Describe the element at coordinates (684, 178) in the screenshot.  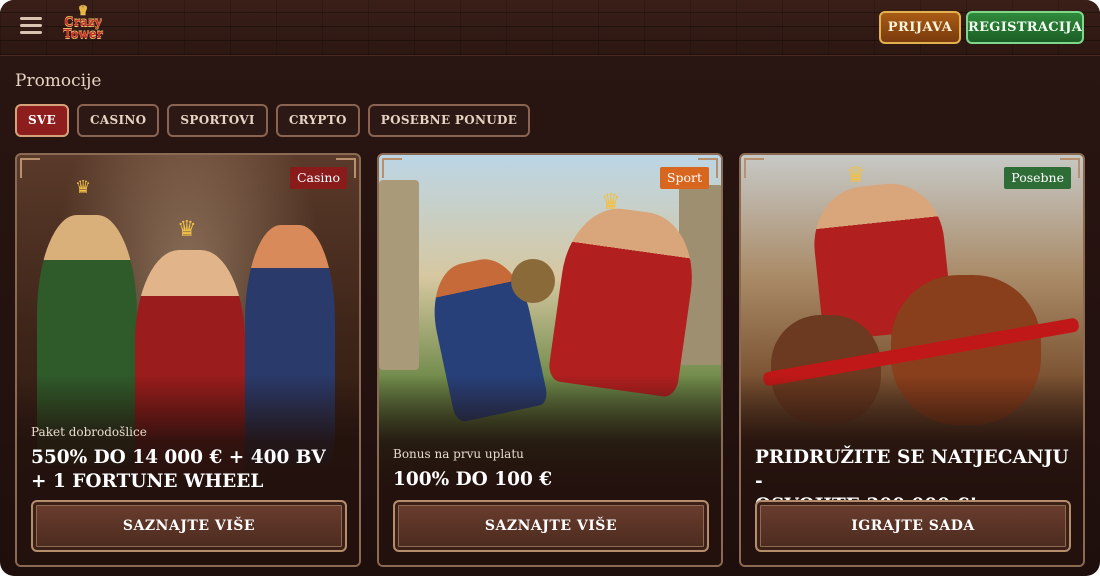
I see `category-badge: Sport` at that location.